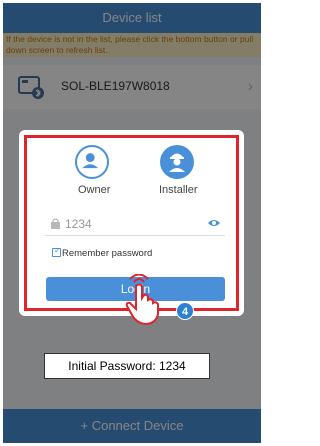 This screenshot has height=446, width=320. I want to click on person-icon, so click(90, 161).